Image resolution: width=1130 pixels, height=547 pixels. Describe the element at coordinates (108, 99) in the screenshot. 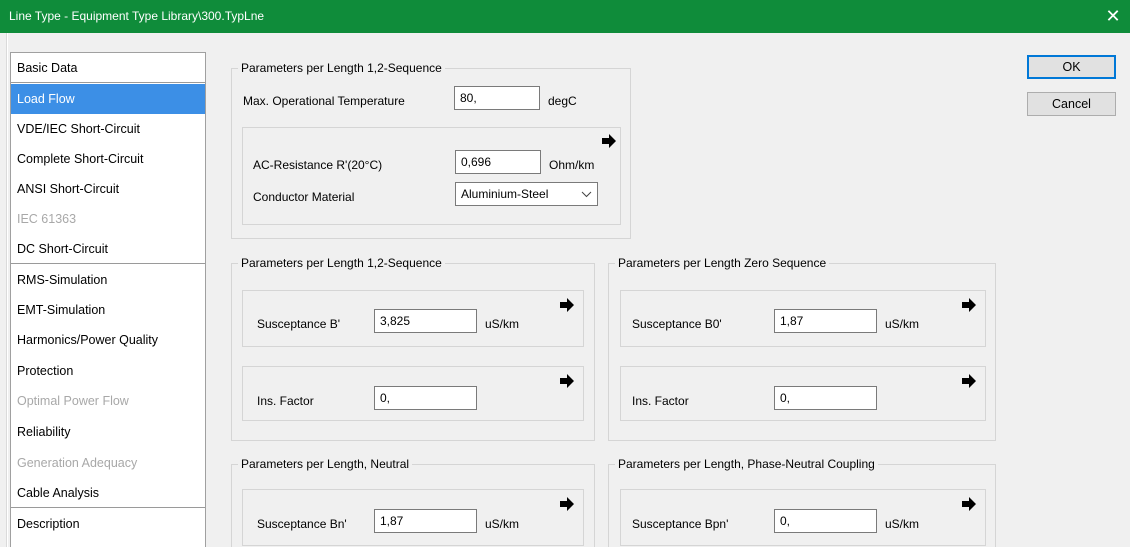

I see `nav-item-load-flow: Load Flow` at that location.